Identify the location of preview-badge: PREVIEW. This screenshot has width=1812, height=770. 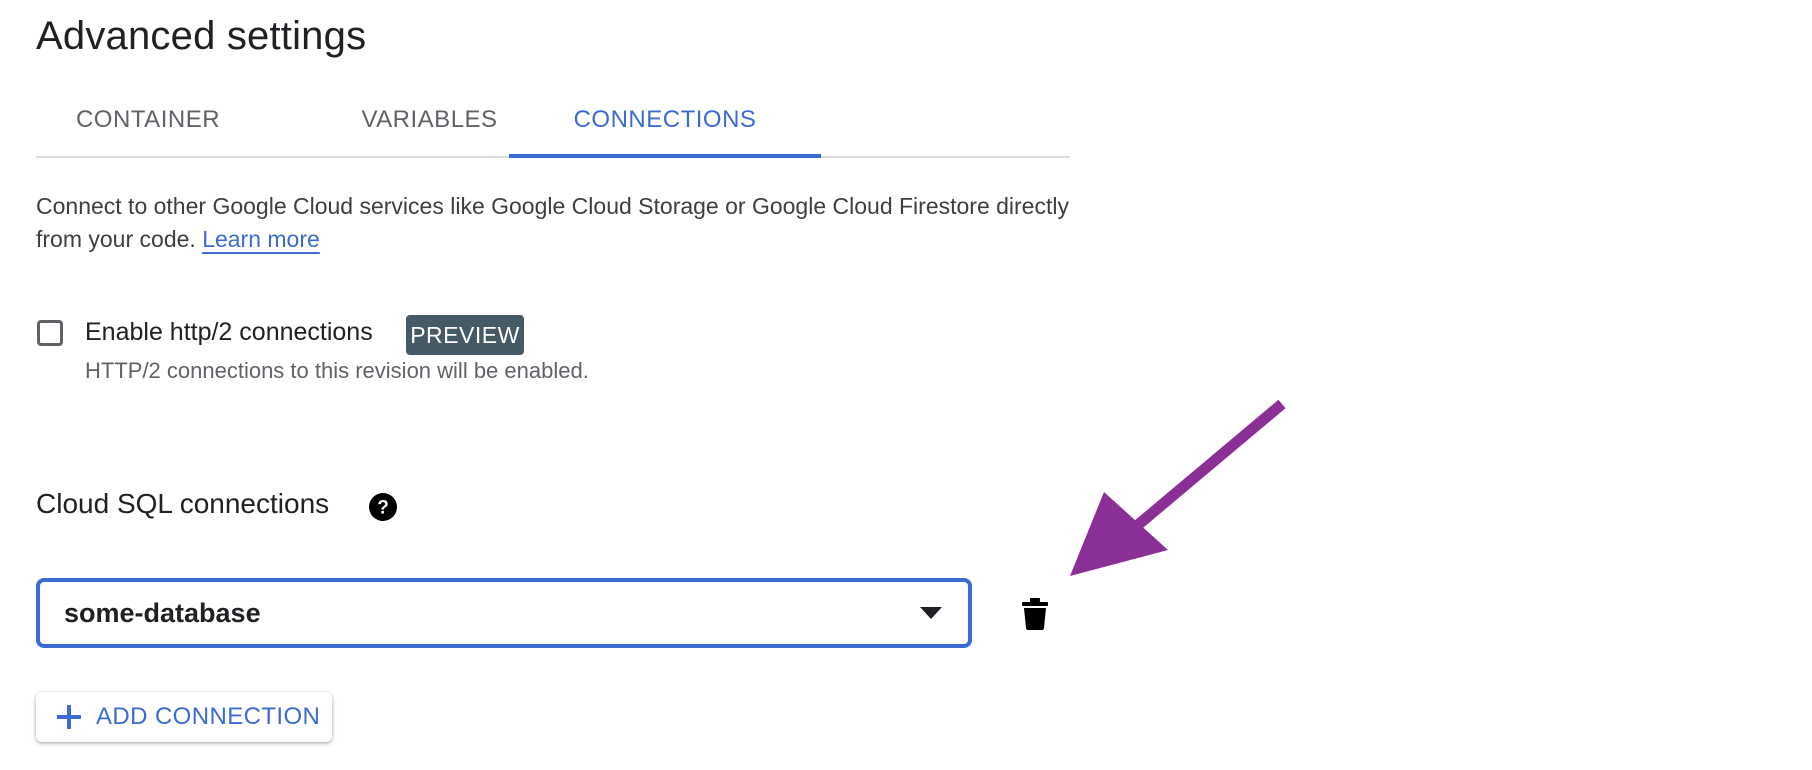
(465, 335).